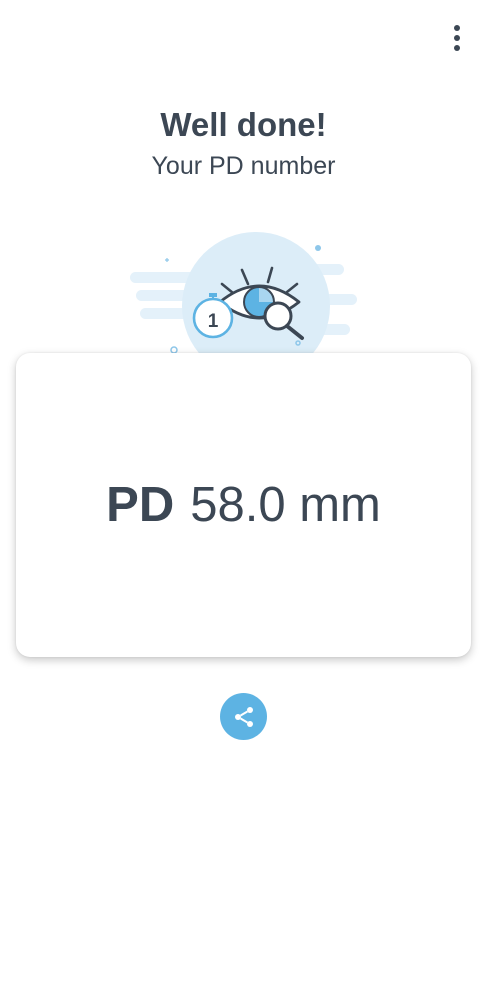 Image resolution: width=487 pixels, height=1000 pixels. What do you see at coordinates (213, 321) in the screenshot?
I see `stopwatch-digit: 1` at bounding box center [213, 321].